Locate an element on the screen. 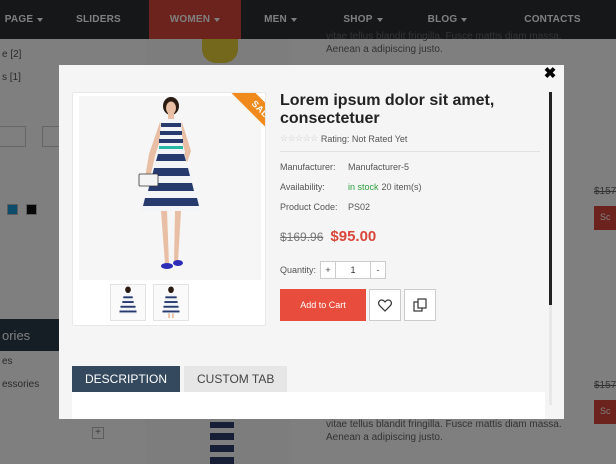 The height and width of the screenshot is (464, 616). spec-label: Manufacturer: is located at coordinates (308, 166).